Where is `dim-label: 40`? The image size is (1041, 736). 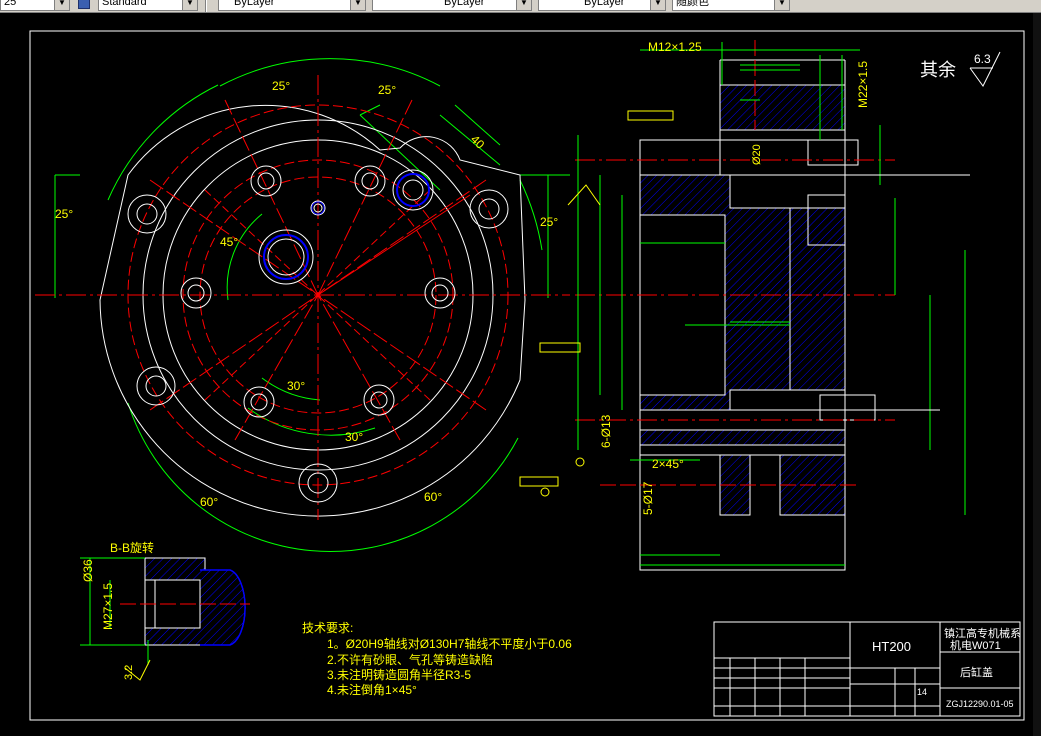
dim-label: 40 is located at coordinates (478, 142).